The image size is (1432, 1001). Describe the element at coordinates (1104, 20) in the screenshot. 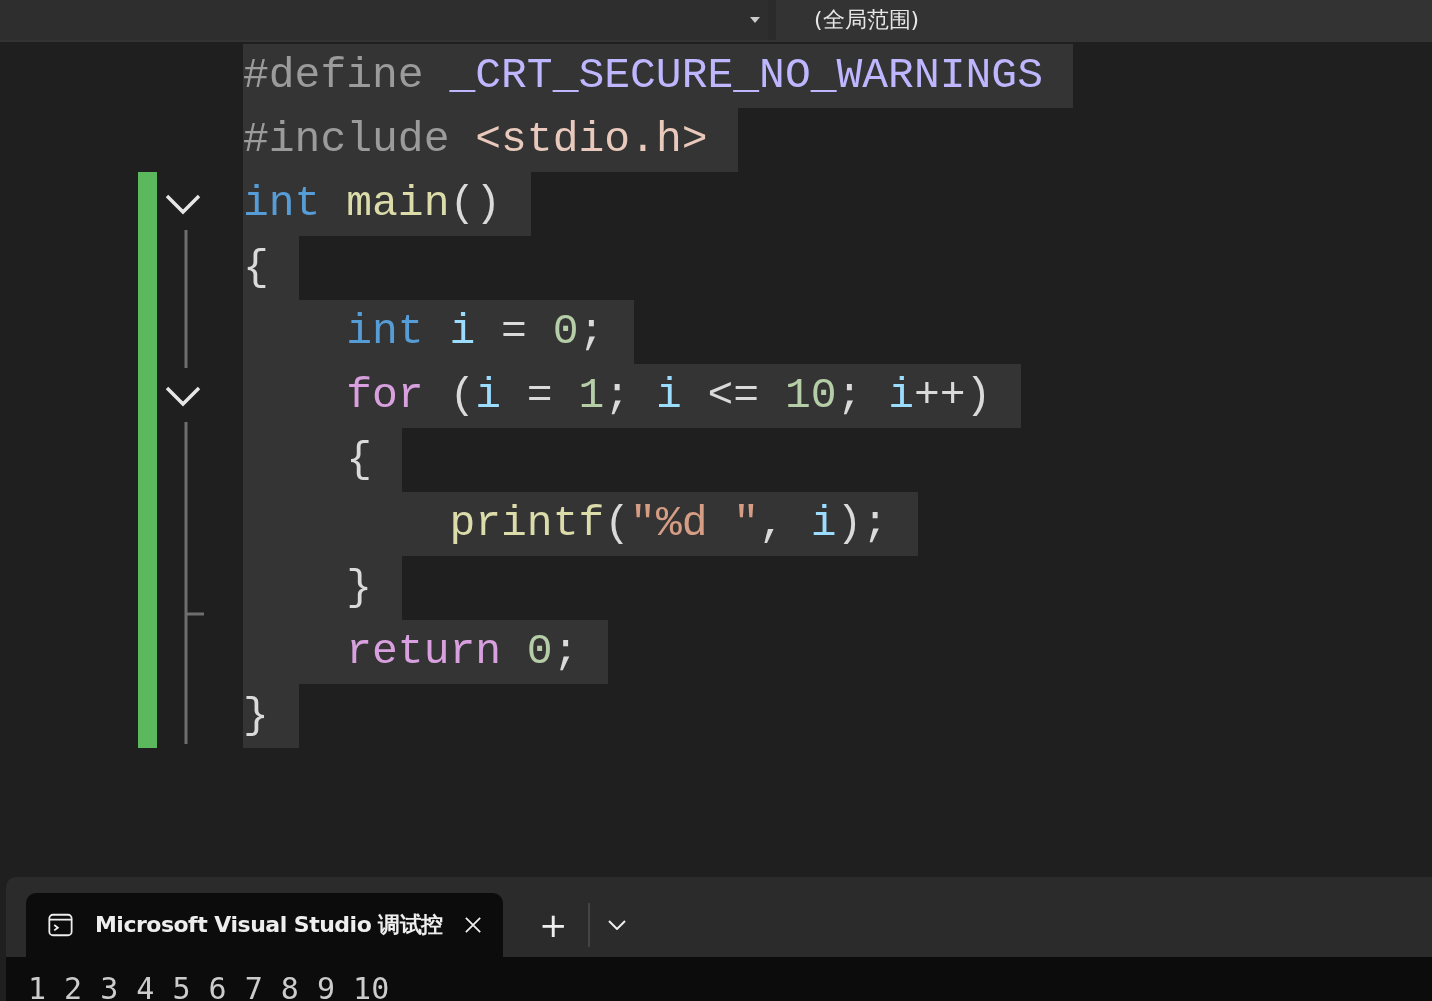

I see `scope-dropdown: (全局范围)` at that location.